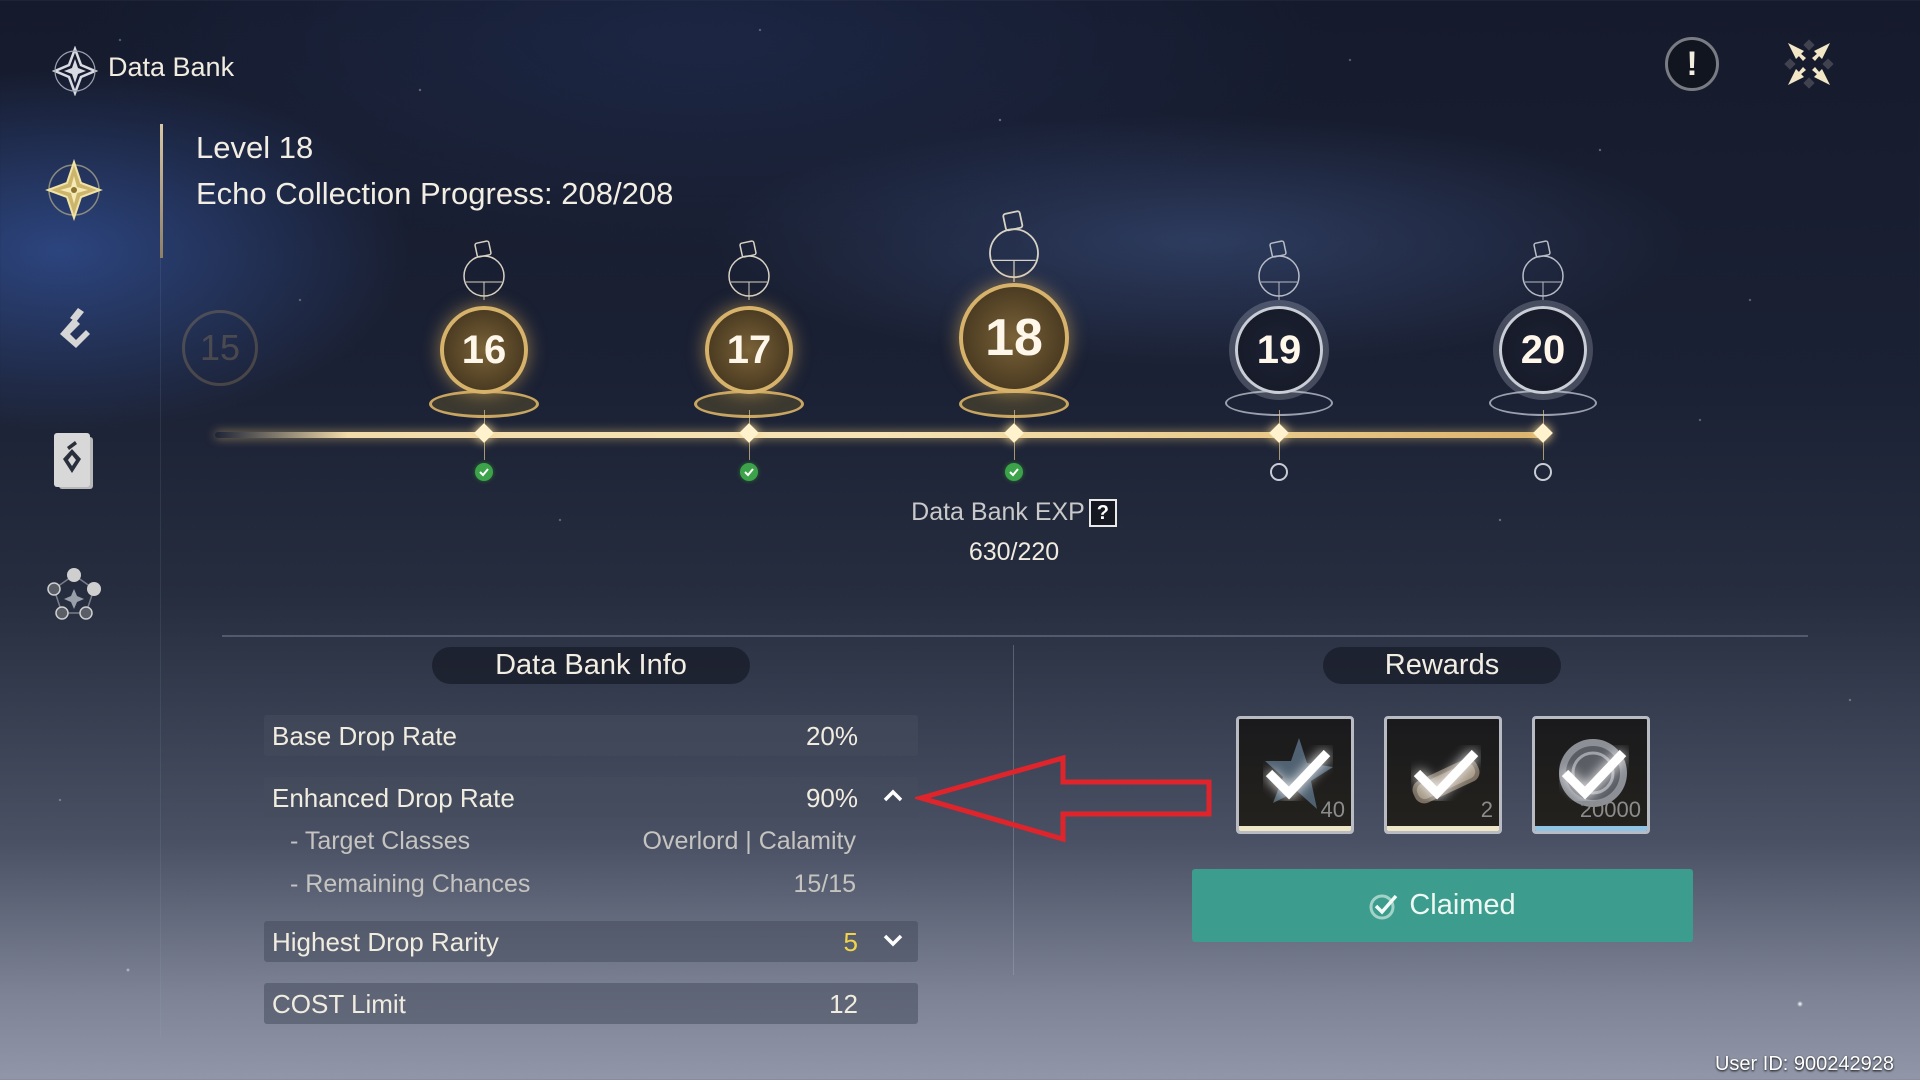  Describe the element at coordinates (591, 941) in the screenshot. I see `row-highest-drop-rarity: Highest Drop Rarity 5` at that location.